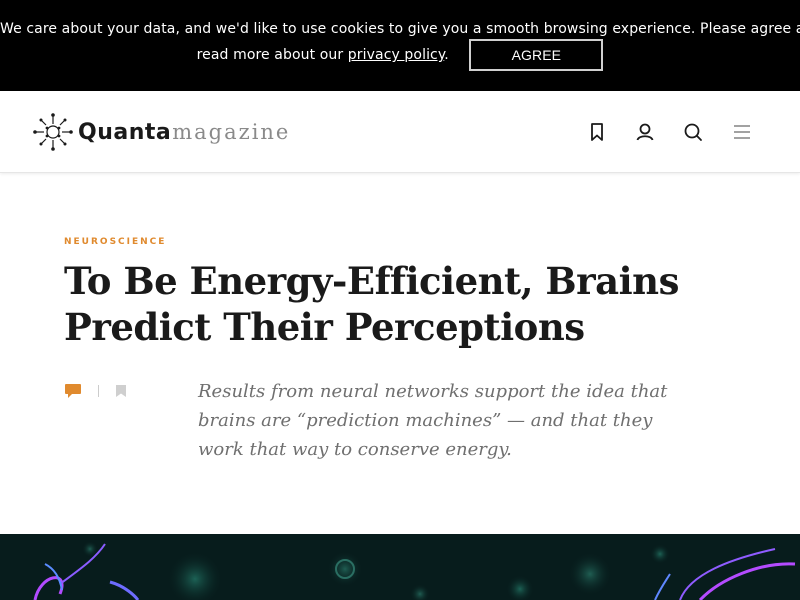 The height and width of the screenshot is (600, 800). Describe the element at coordinates (53, 132) in the screenshot. I see `quanta-logo-icon` at that location.